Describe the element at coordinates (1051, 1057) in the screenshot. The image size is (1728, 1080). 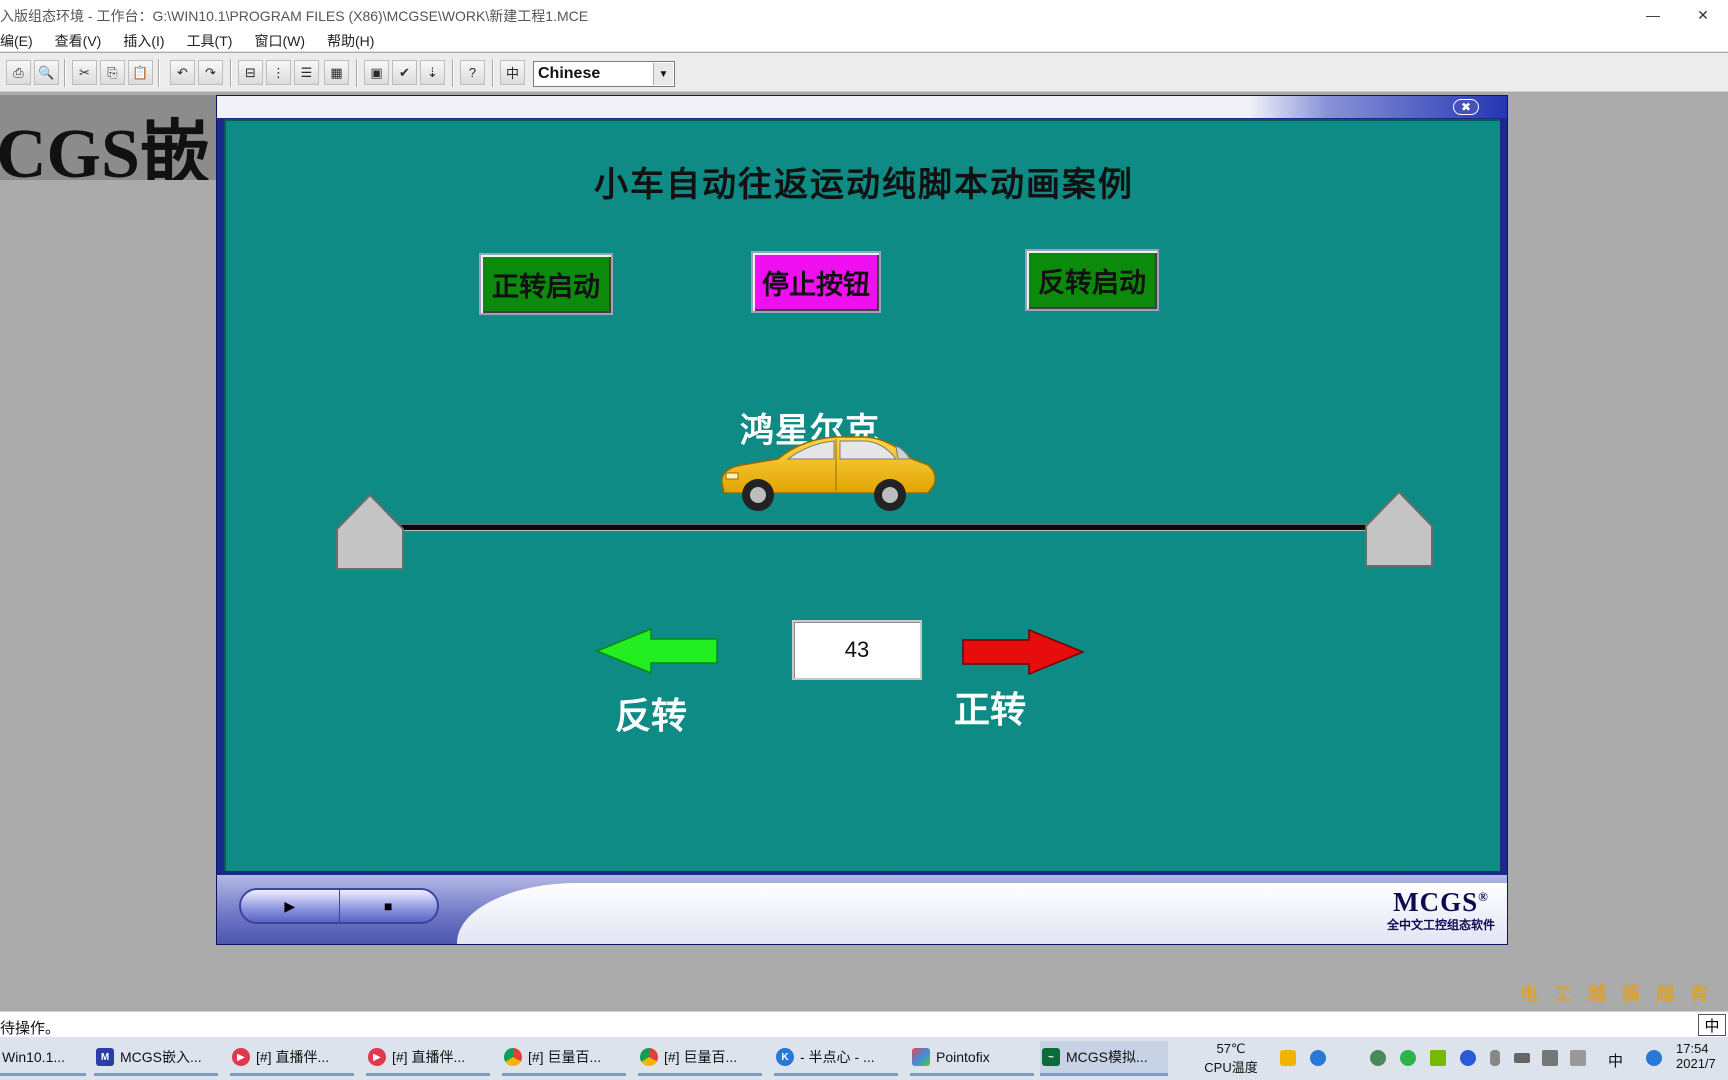
I see `mcgs-sim-icon: ~` at that location.